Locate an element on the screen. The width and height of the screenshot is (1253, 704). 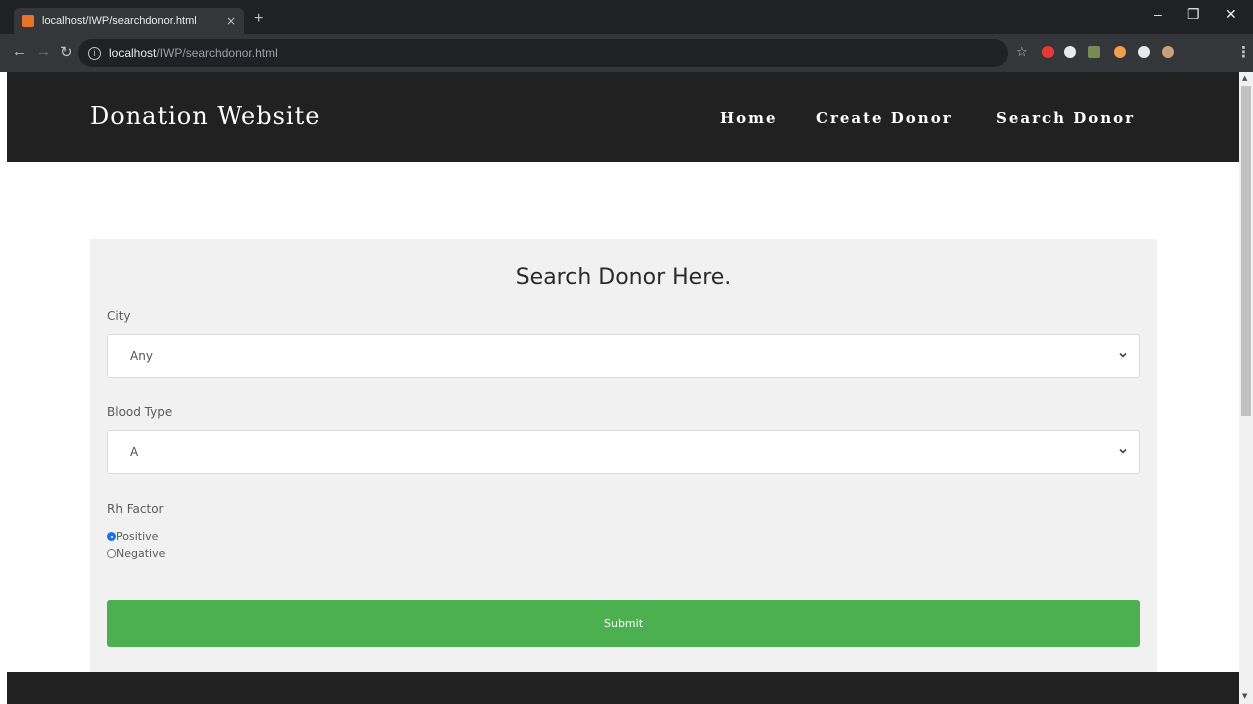
page-scrollbar: ▲ ▼ is located at coordinates (1246, 388).